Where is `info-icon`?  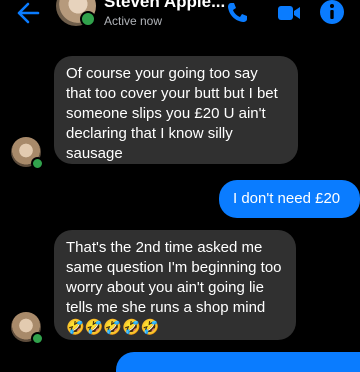 info-icon is located at coordinates (332, 13).